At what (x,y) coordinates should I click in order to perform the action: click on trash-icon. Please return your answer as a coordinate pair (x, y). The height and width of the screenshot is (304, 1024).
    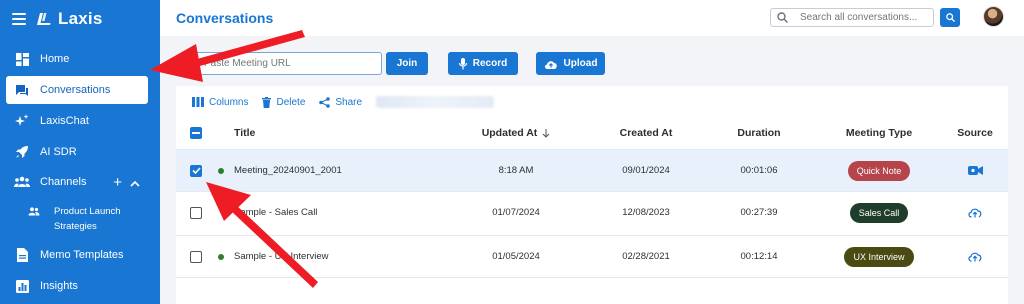
    Looking at the image, I should click on (267, 102).